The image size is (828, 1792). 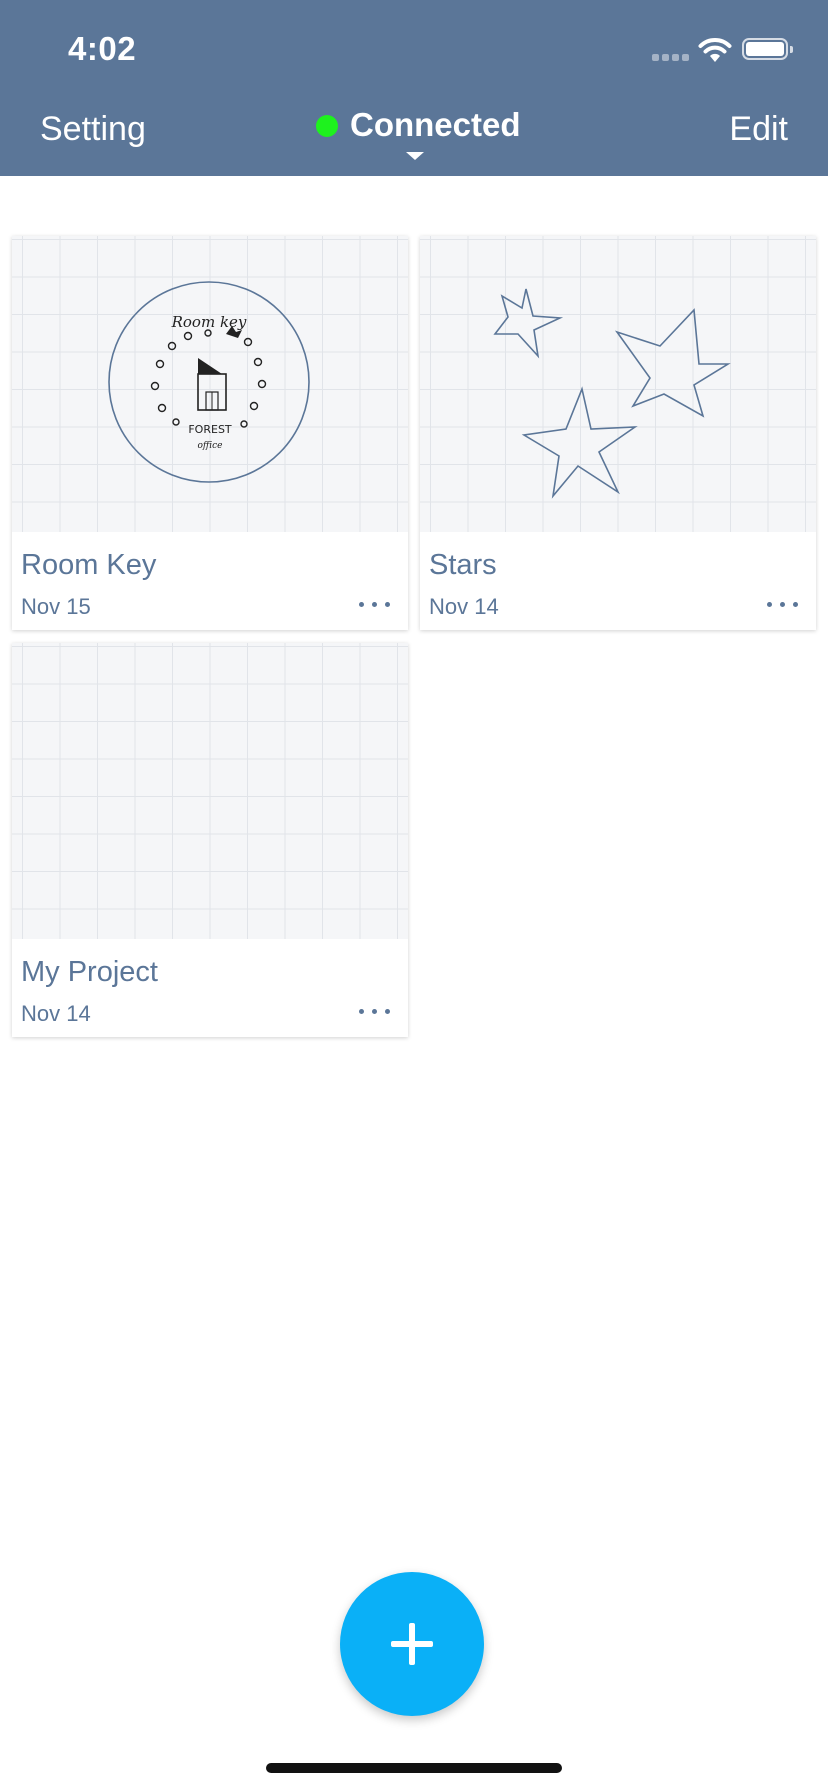 What do you see at coordinates (435, 124) in the screenshot?
I see `connection-status-label: Connected` at bounding box center [435, 124].